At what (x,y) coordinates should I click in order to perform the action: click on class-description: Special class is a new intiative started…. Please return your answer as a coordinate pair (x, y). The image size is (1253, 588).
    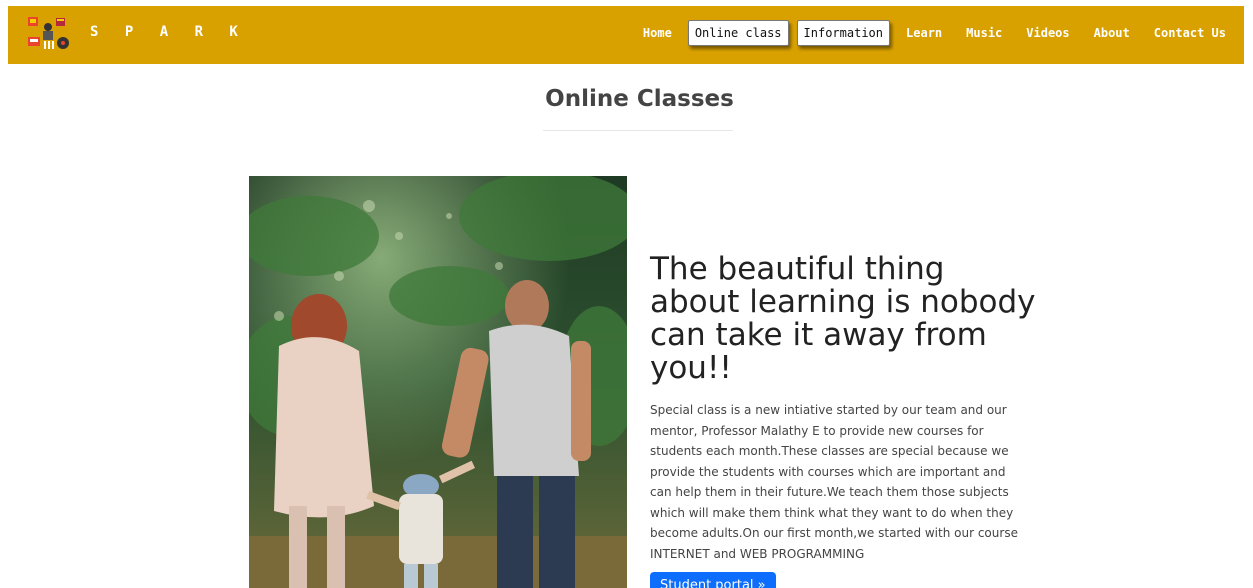
    Looking at the image, I should click on (834, 482).